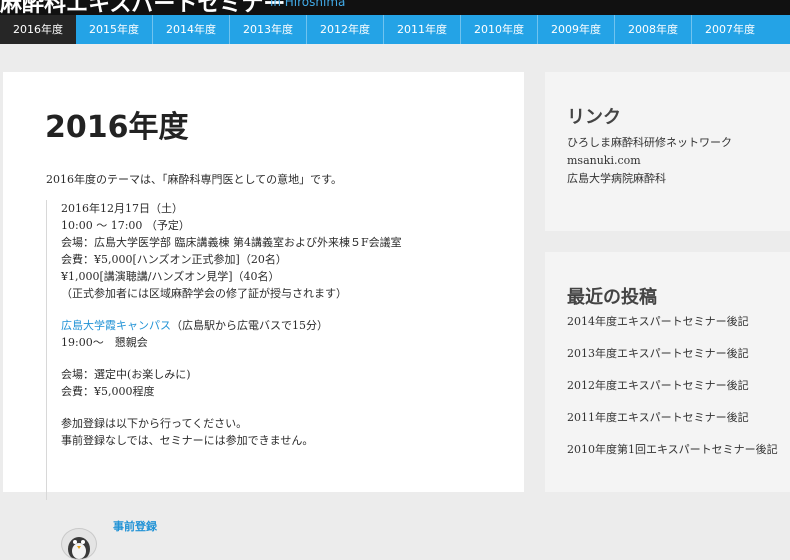 This screenshot has height=560, width=790. Describe the element at coordinates (190, 29) in the screenshot. I see `nav-item-2014: 2014年度` at that location.